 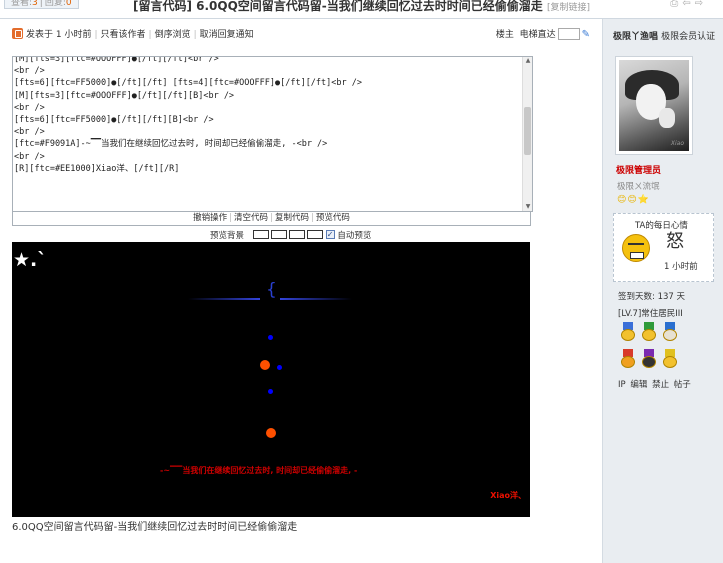 What do you see at coordinates (528, 207) in the screenshot?
I see `scroll-down-icon: ▼` at bounding box center [528, 207].